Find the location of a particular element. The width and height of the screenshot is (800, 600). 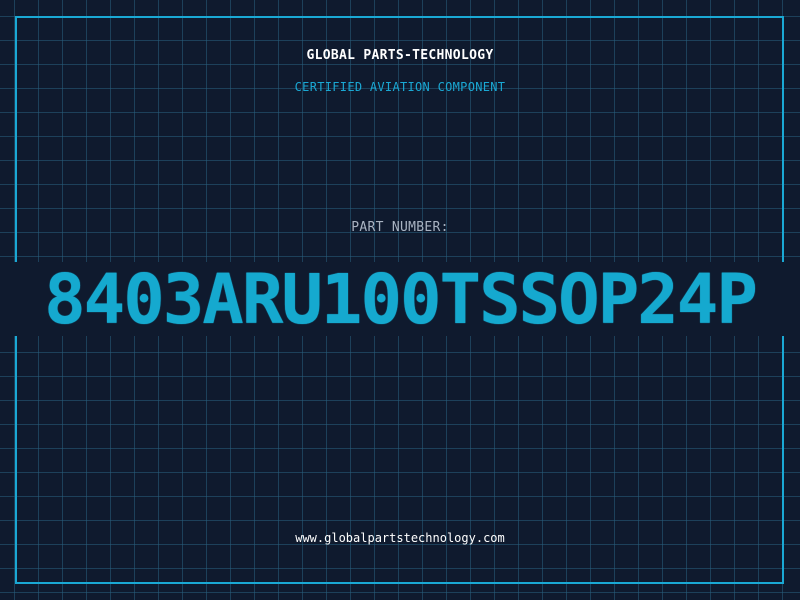

part-number-value: 8403ARU100TSSOP24P is located at coordinates (401, 300).